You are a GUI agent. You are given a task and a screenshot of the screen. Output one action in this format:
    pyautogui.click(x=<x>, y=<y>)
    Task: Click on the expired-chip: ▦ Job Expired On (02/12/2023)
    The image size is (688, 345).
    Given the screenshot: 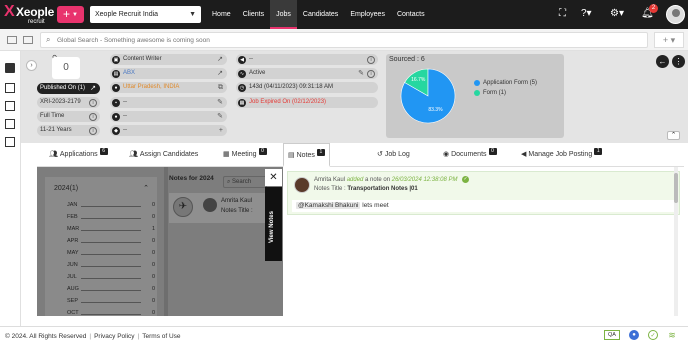 What is the action you would take?
    pyautogui.click(x=307, y=102)
    